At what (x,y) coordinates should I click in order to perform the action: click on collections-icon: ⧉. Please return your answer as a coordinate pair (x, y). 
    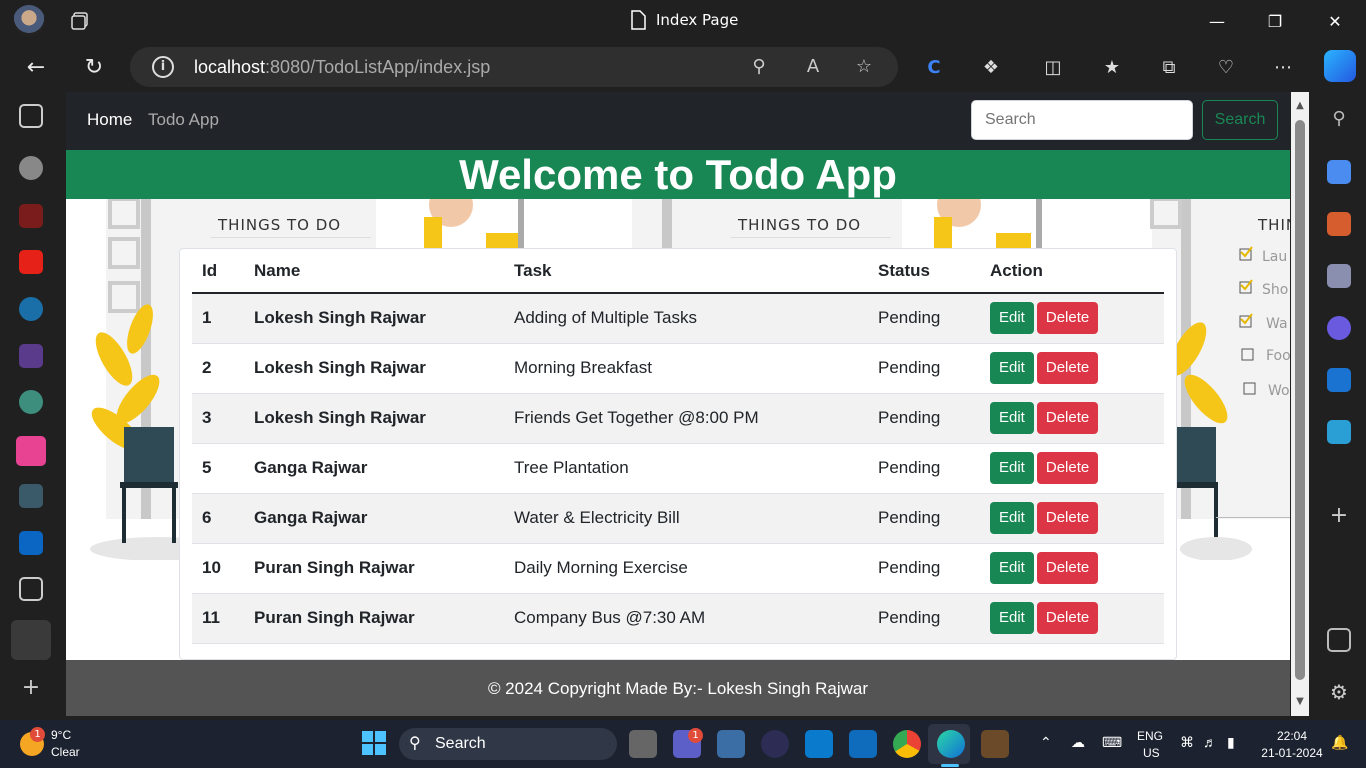
    Looking at the image, I should click on (1169, 68).